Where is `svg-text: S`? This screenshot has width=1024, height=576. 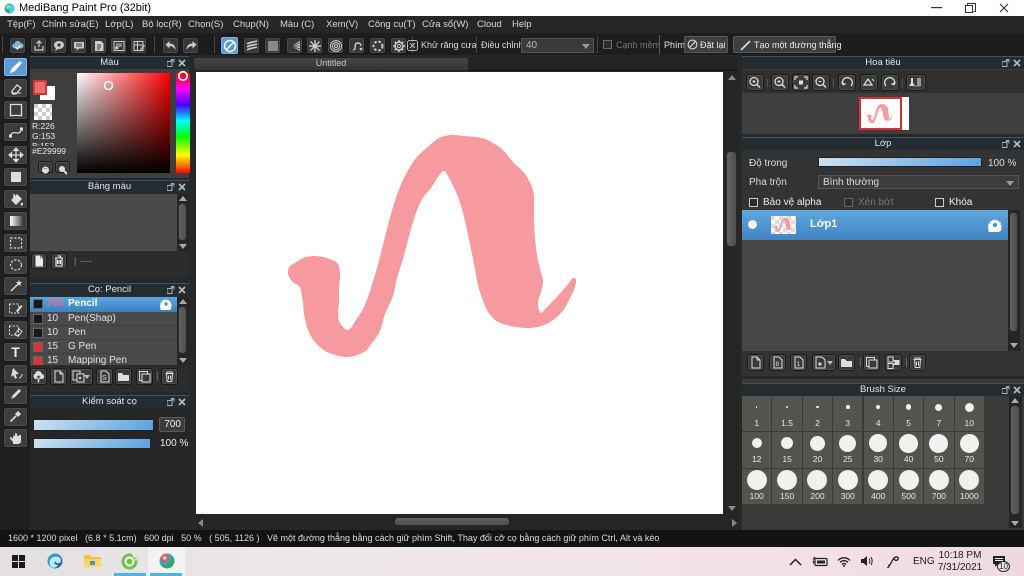 svg-text: S is located at coordinates (104, 378).